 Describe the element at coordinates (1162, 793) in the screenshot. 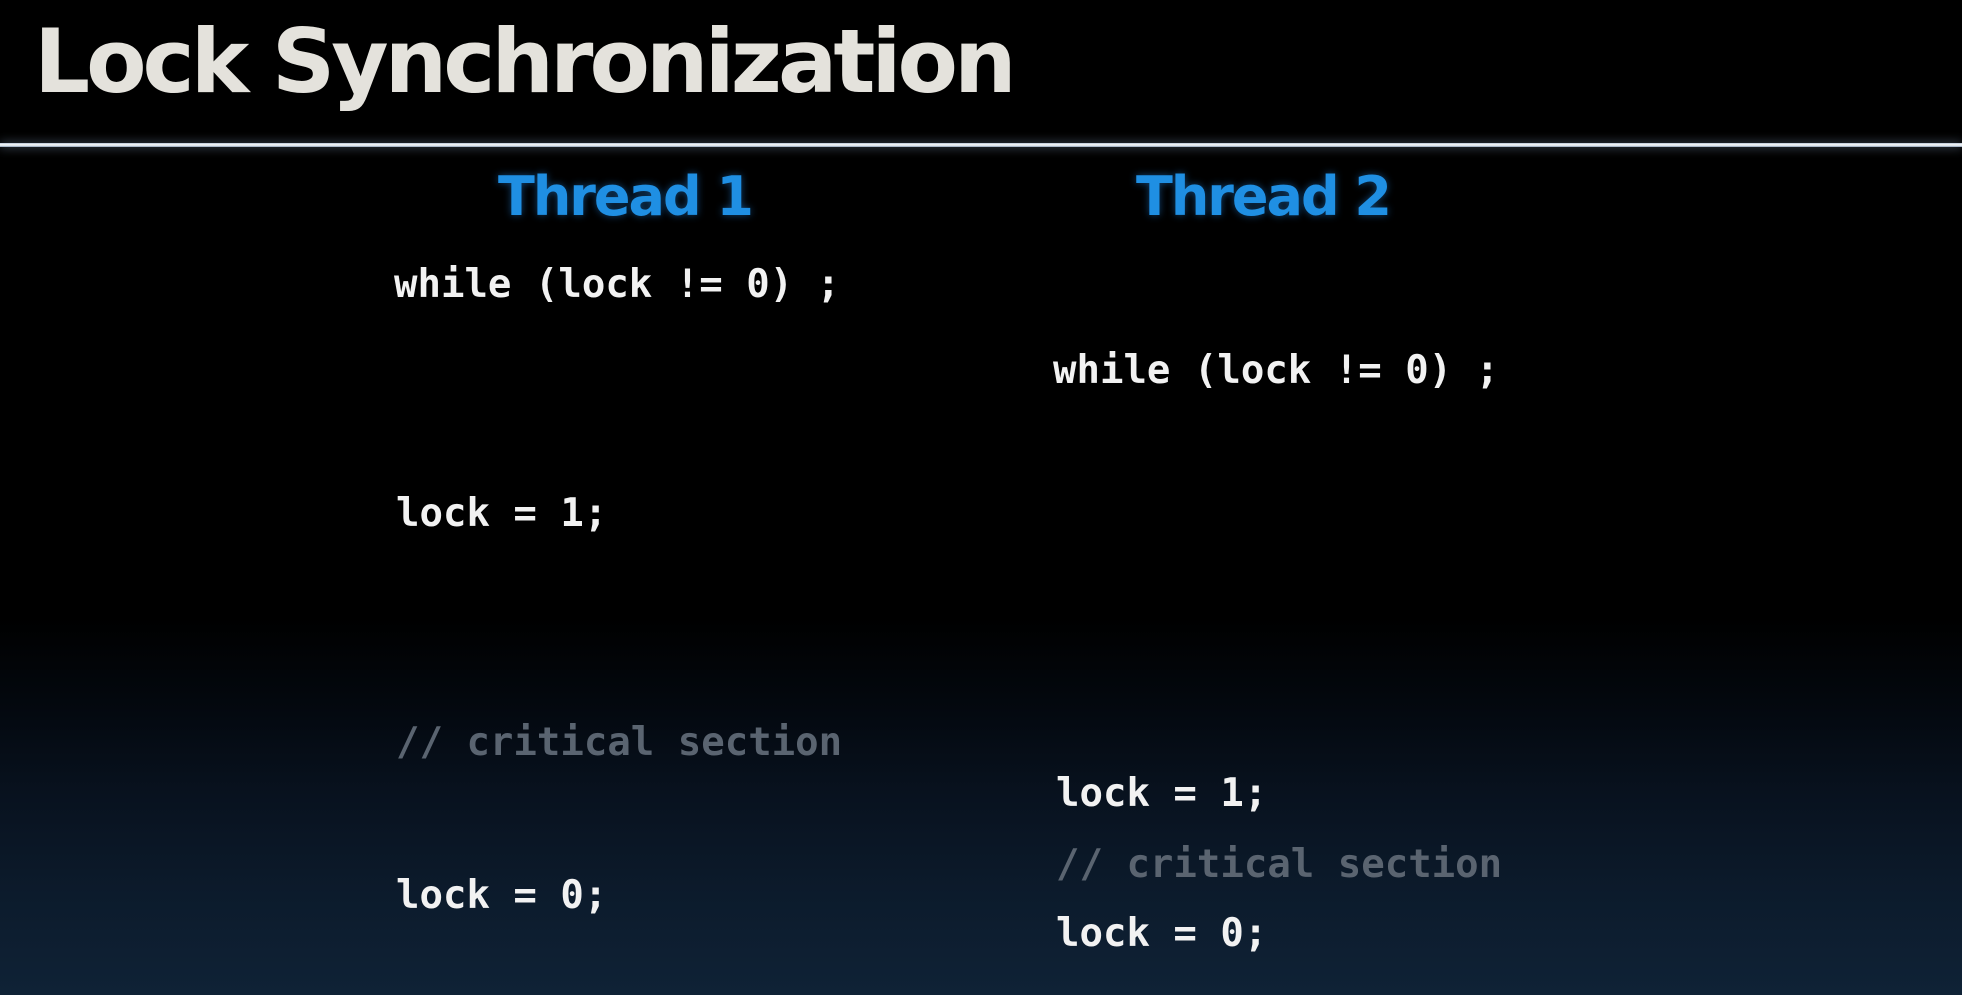

I see `thread-2-acquire-line: lock = 1;` at that location.